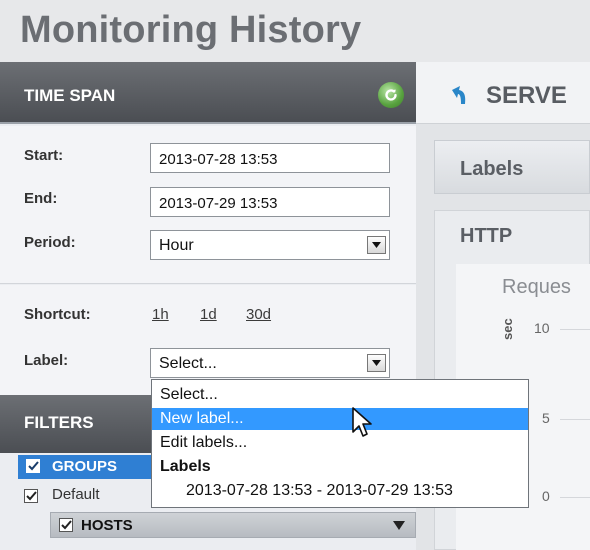  What do you see at coordinates (486, 236) in the screenshot?
I see `http-section-title: HTTP` at bounding box center [486, 236].